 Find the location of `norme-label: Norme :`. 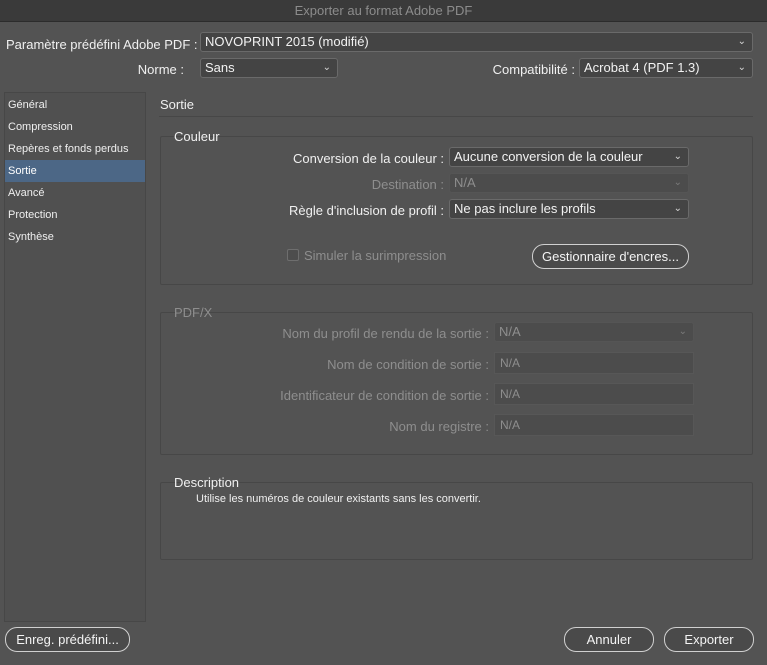

norme-label: Norme : is located at coordinates (160, 69).